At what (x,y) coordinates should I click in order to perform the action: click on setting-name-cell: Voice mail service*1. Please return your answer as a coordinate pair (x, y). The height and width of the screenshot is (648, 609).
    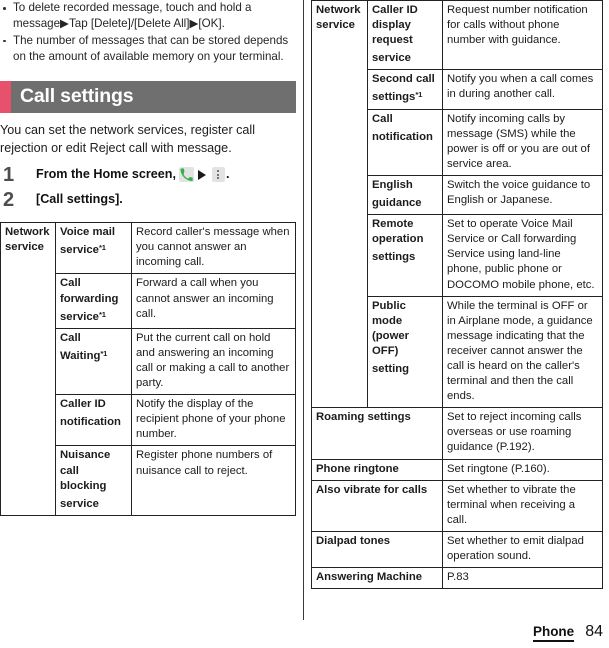
    Looking at the image, I should click on (93, 248).